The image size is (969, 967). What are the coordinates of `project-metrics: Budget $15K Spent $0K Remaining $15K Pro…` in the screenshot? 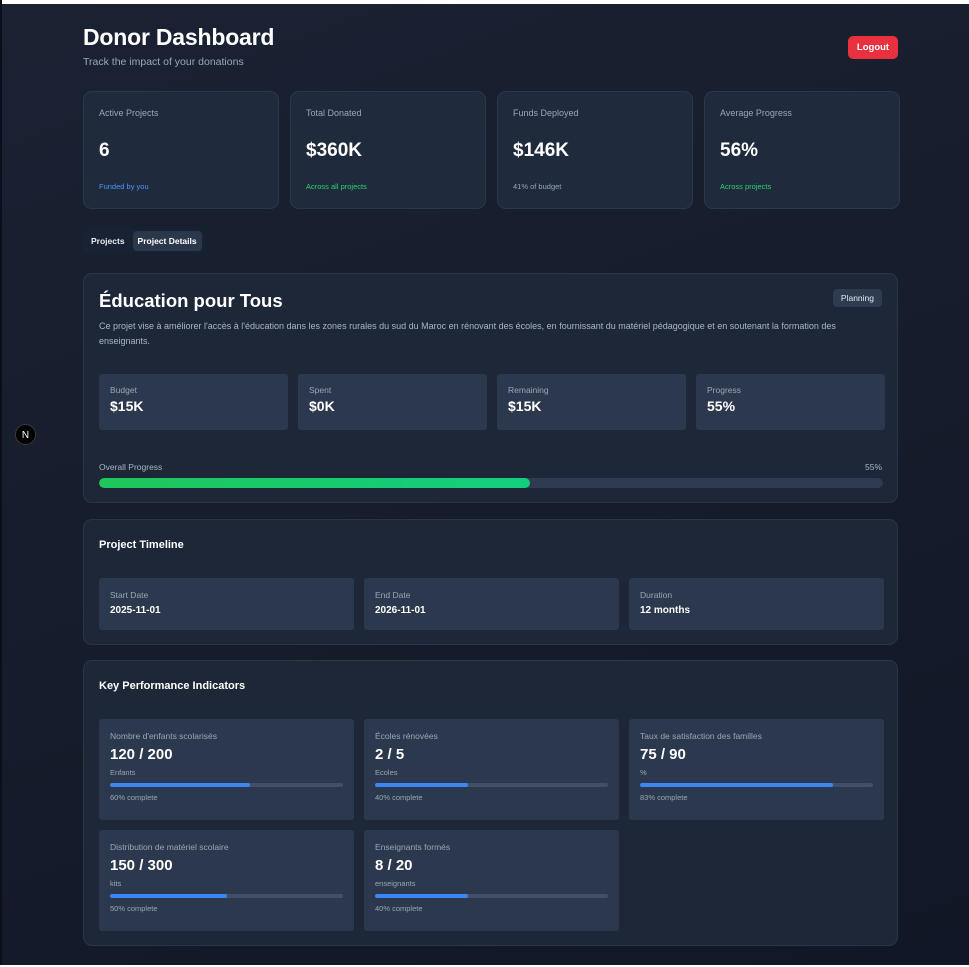 It's located at (492, 402).